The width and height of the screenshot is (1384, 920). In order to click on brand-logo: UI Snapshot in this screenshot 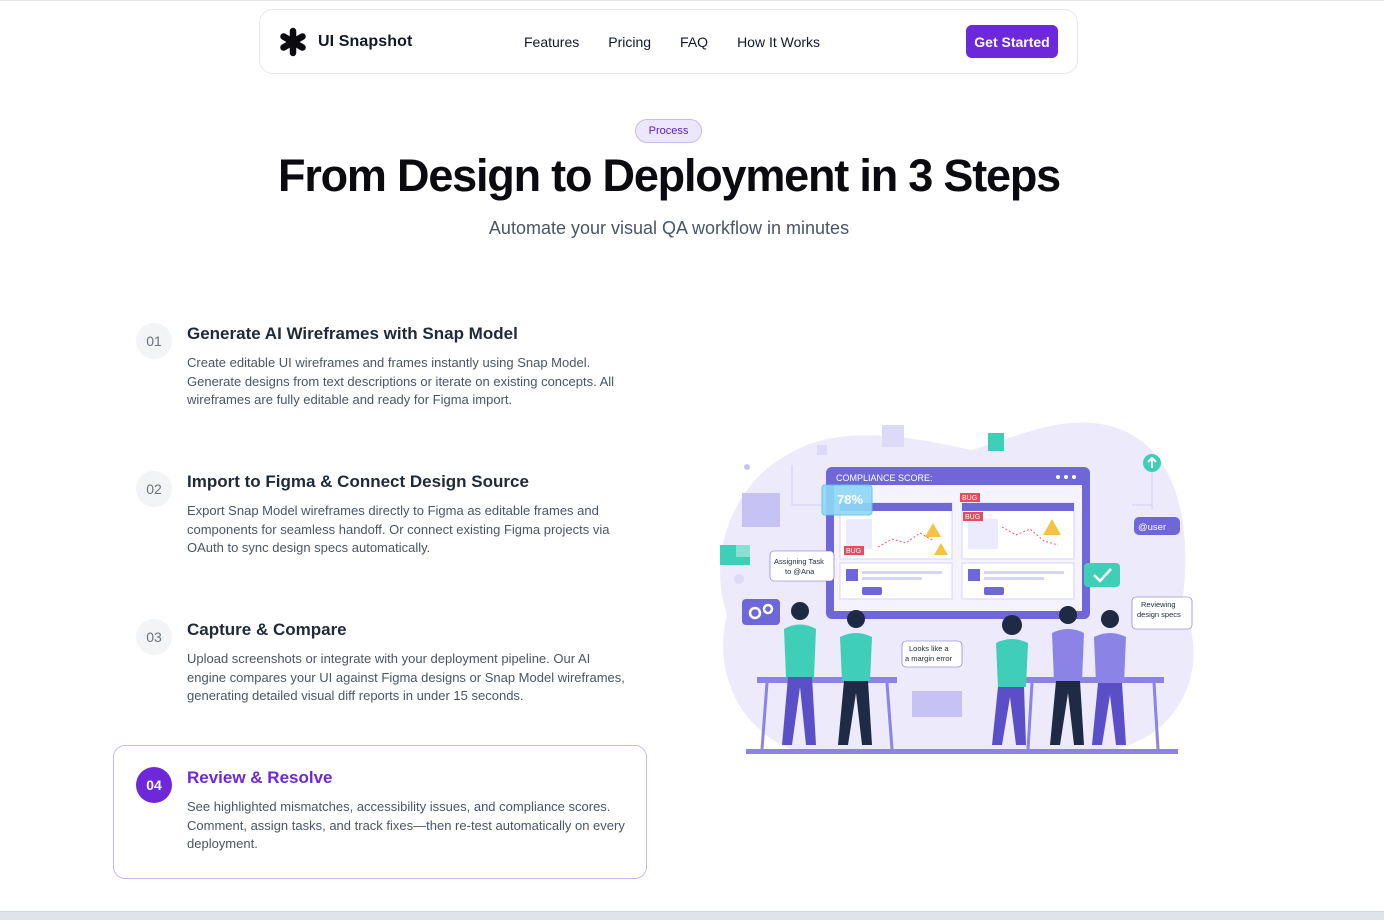, I will do `click(345, 42)`.